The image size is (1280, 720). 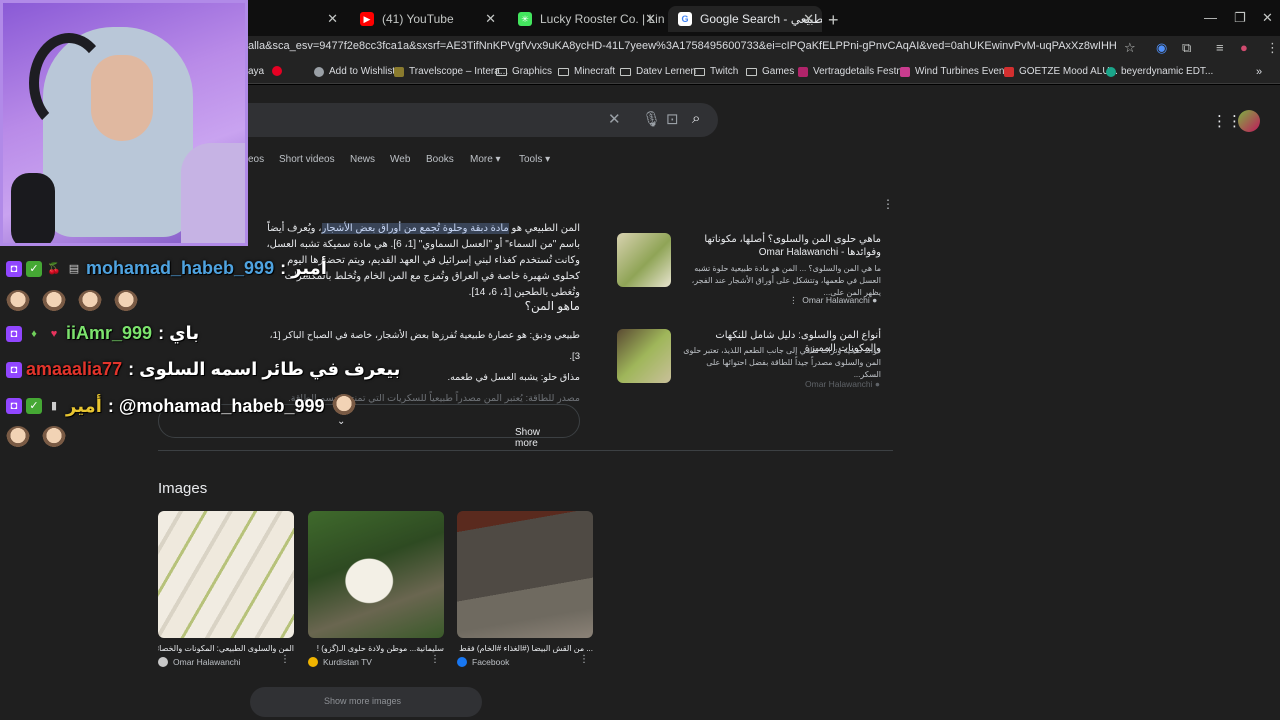 What do you see at coordinates (256, 159) in the screenshot?
I see `tab-videos: eos` at bounding box center [256, 159].